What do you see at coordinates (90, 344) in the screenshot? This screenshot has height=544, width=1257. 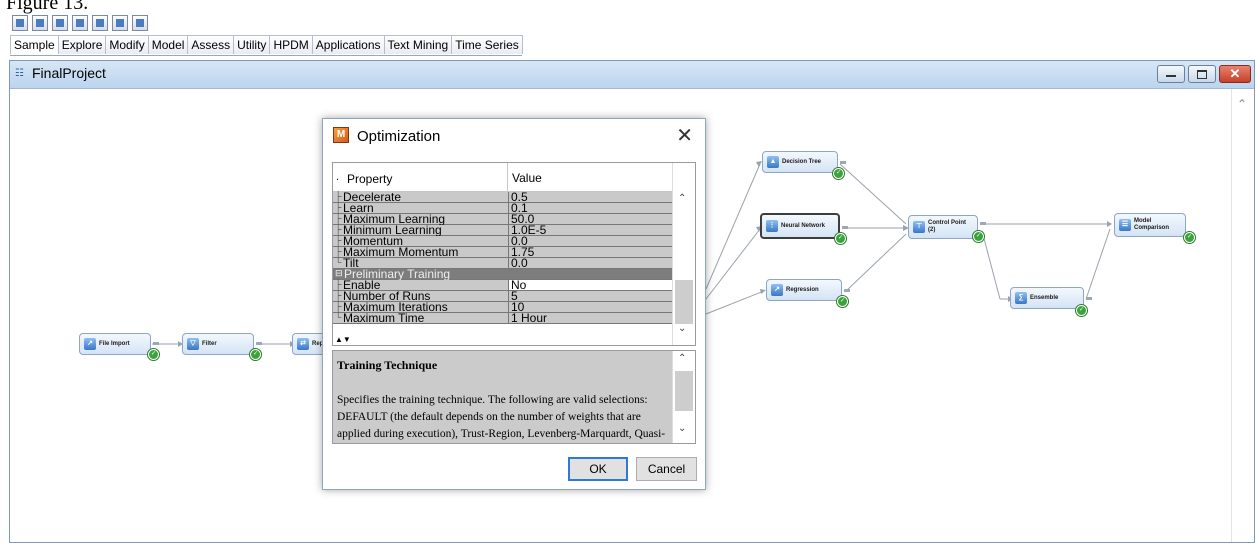 I see `file-import-icon: ↗` at bounding box center [90, 344].